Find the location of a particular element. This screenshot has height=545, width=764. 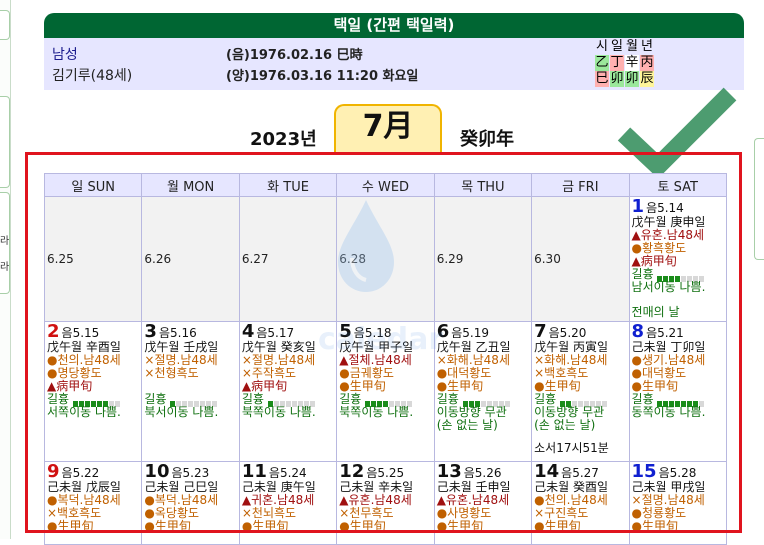

left-panel-edge: 라 라 is located at coordinates (5, 269).